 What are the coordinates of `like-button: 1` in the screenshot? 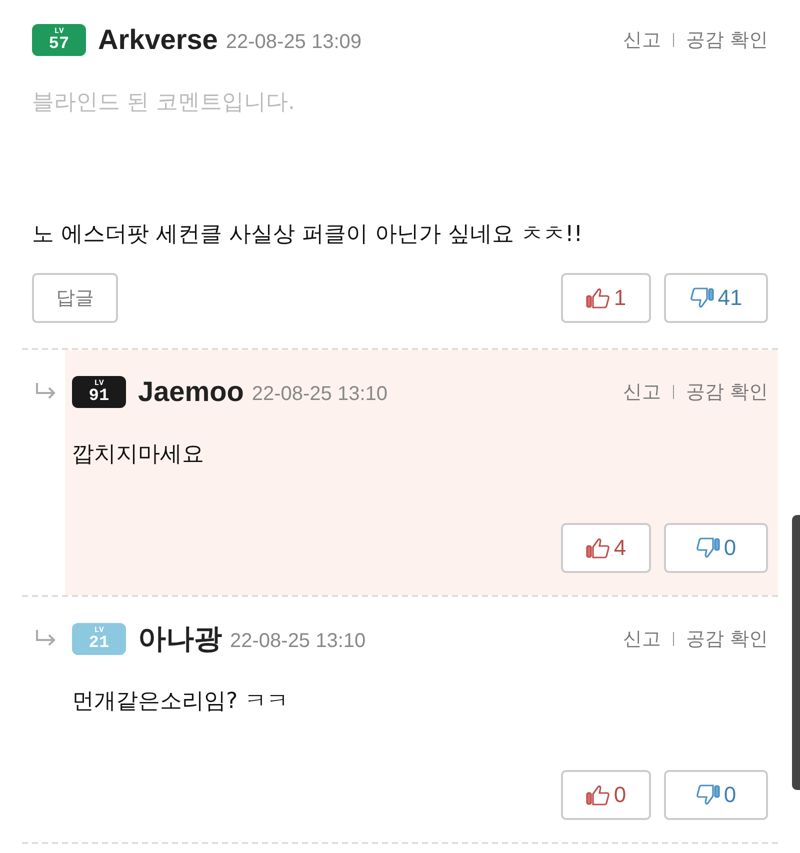 It's located at (606, 298).